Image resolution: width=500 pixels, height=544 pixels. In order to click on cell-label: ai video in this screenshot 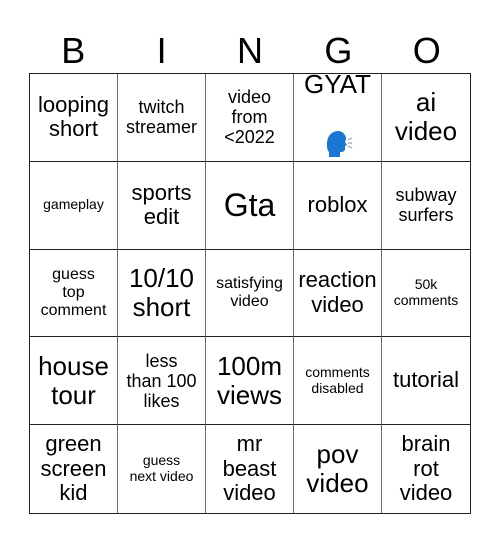, I will do `click(426, 117)`.